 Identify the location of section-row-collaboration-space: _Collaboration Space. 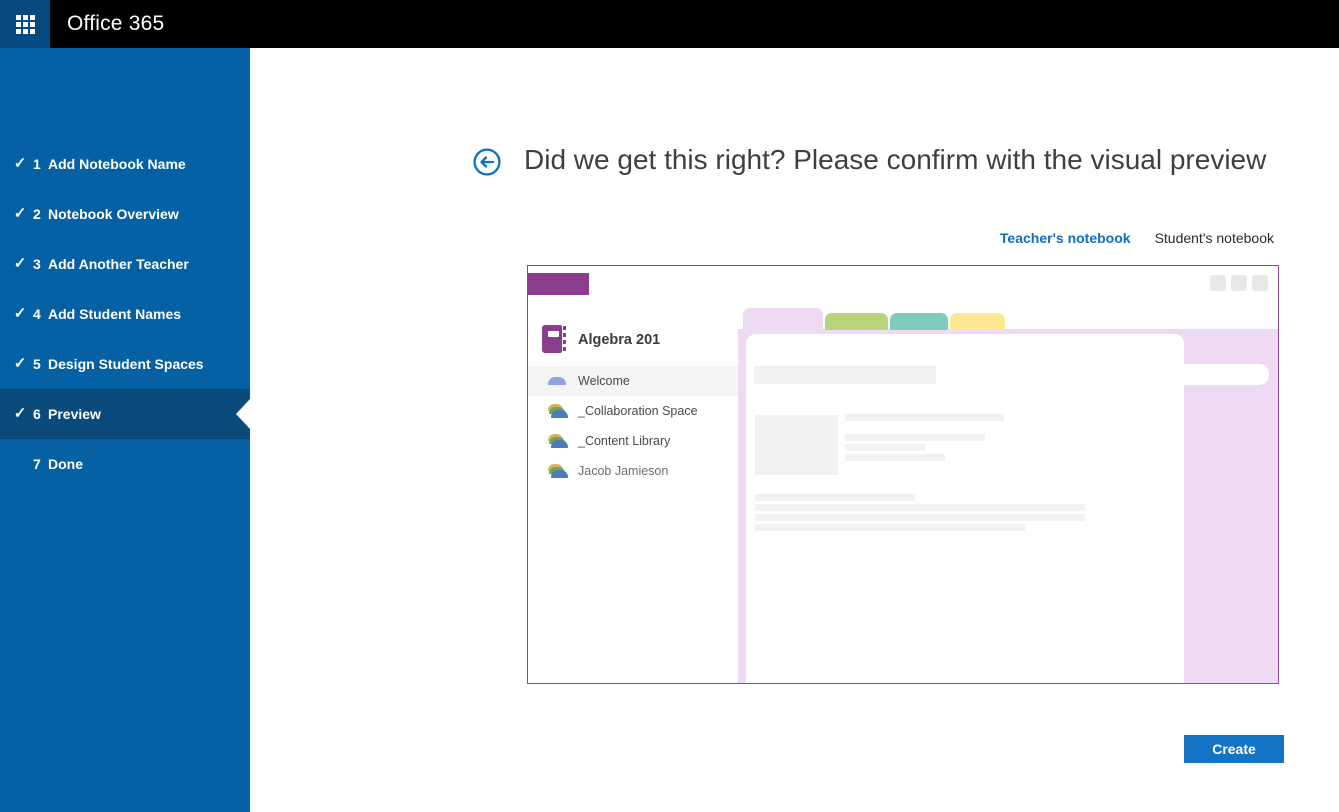
(633, 411).